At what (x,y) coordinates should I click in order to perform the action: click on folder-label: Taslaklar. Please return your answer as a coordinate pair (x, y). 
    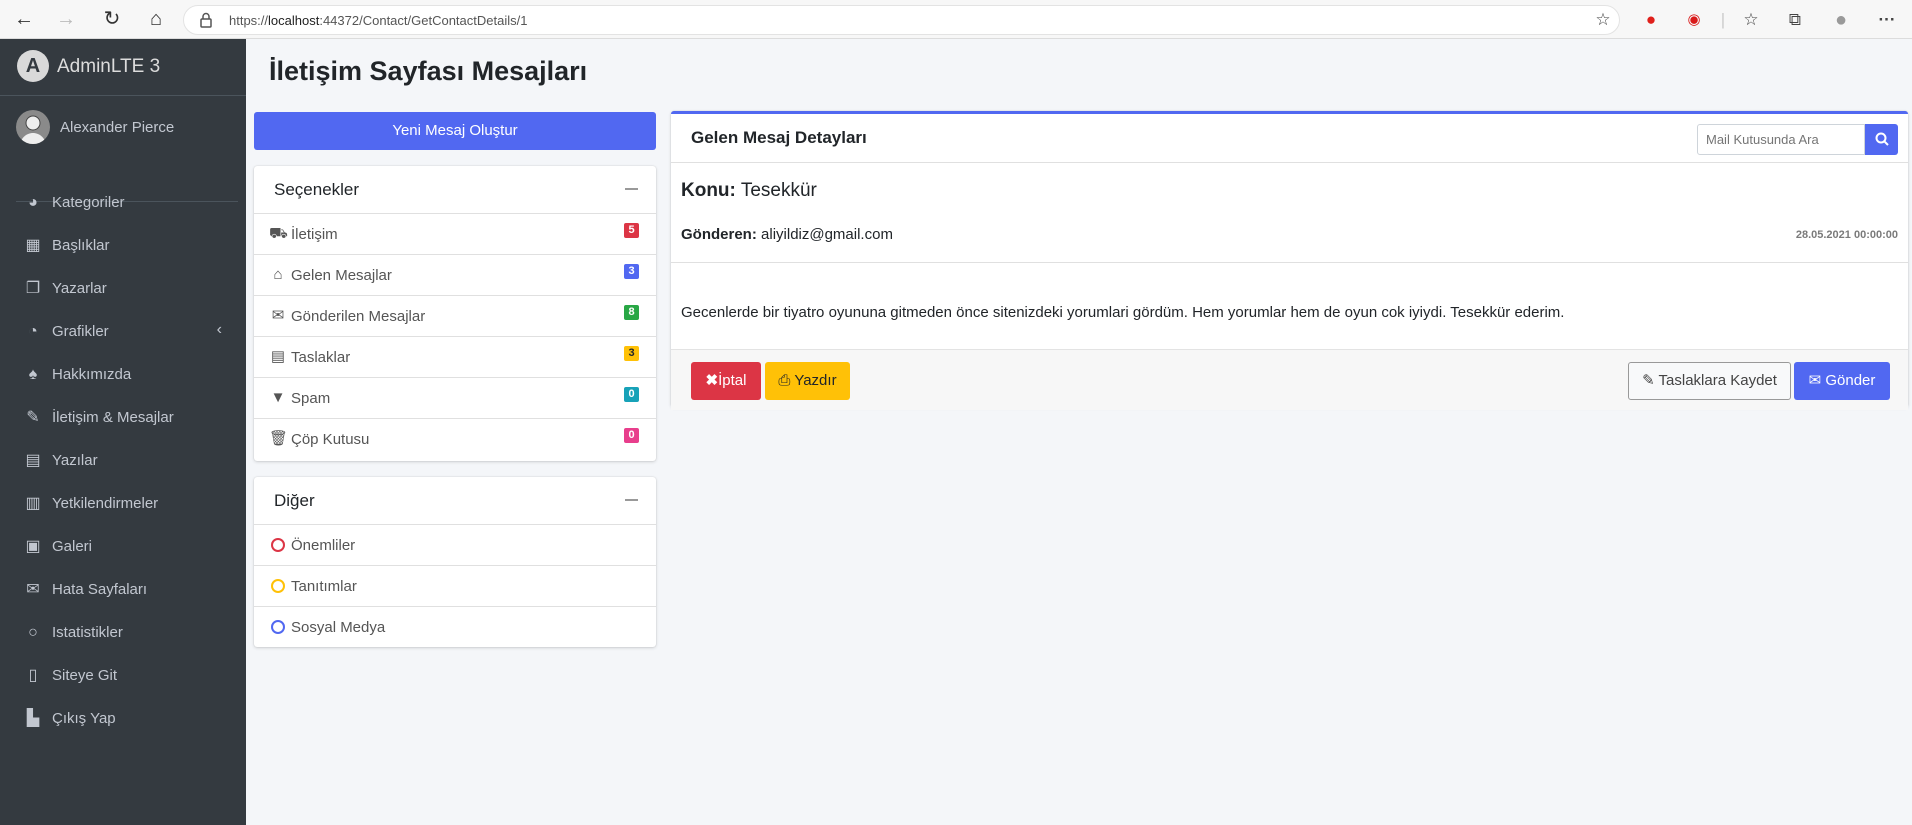
    Looking at the image, I should click on (321, 357).